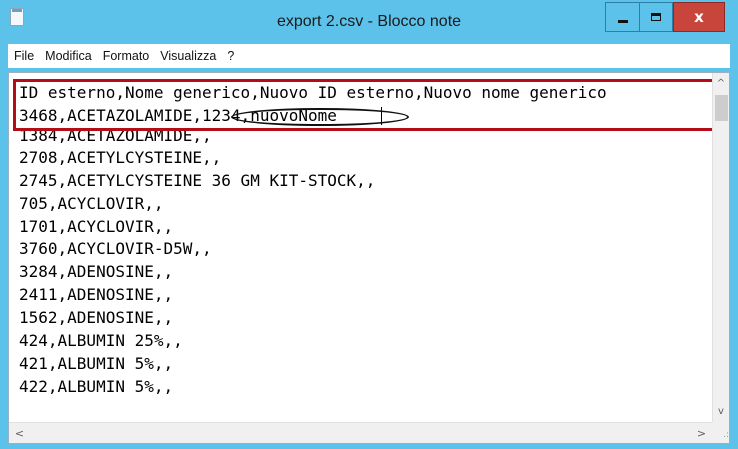 This screenshot has height=449, width=738. I want to click on text-line: 2411,ADENOSINE,,, so click(96, 294).